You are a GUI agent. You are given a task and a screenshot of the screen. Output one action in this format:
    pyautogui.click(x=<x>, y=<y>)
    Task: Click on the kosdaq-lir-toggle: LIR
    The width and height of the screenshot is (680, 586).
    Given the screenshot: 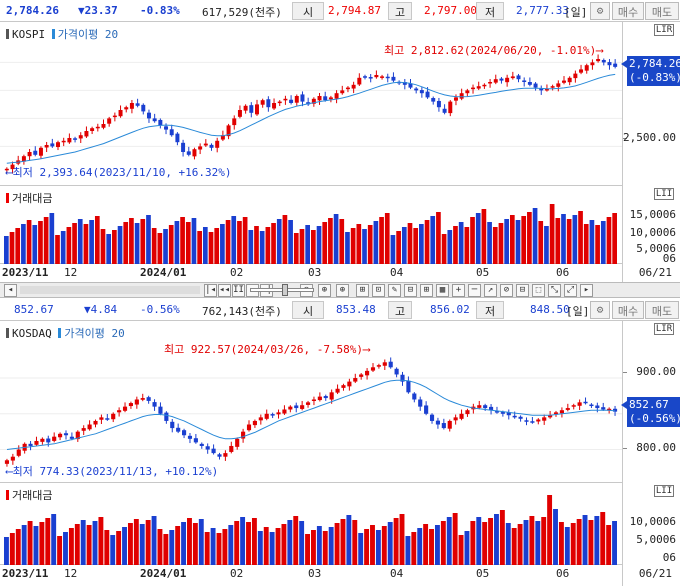 What is the action you would take?
    pyautogui.click(x=664, y=329)
    